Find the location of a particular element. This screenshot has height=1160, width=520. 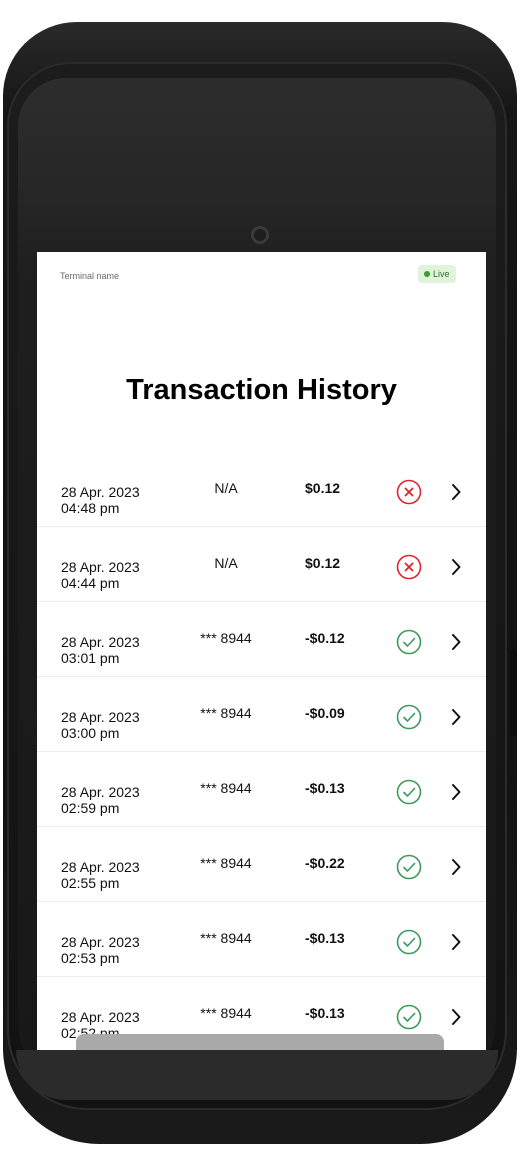

transaction-row: 28 Apr. 2023 02:53 pm *** 8944 -$0.13 is located at coordinates (261, 939).